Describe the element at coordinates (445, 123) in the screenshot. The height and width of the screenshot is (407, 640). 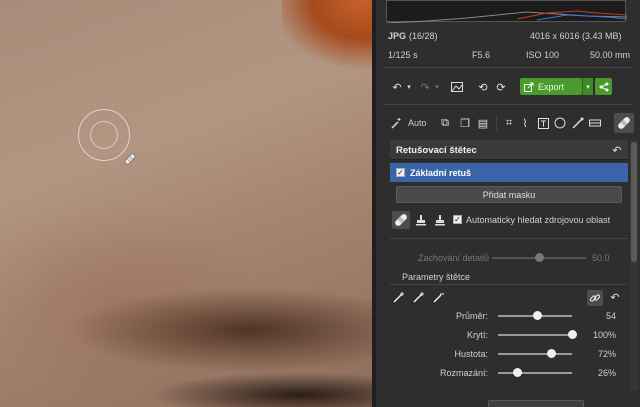
I see `copy-settings-icon: ⧉` at that location.